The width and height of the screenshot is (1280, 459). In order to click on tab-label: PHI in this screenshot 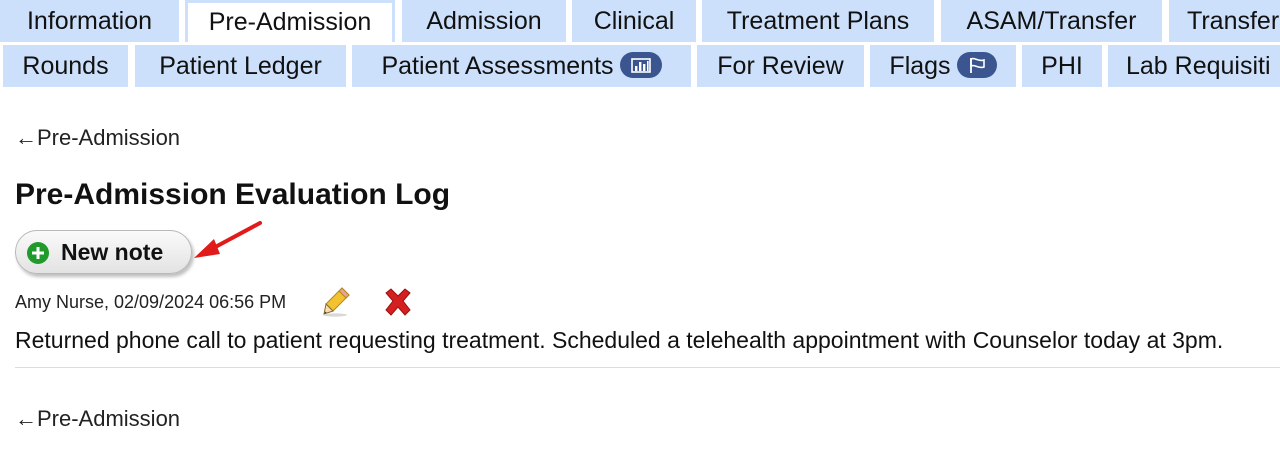, I will do `click(1062, 66)`.